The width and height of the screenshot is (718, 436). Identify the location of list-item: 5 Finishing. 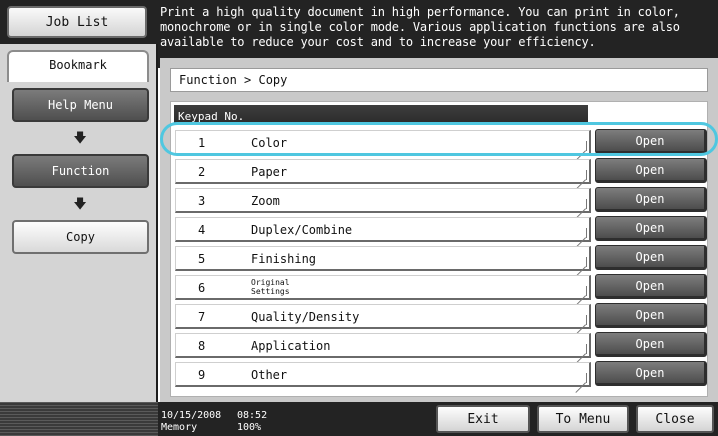
(383, 258).